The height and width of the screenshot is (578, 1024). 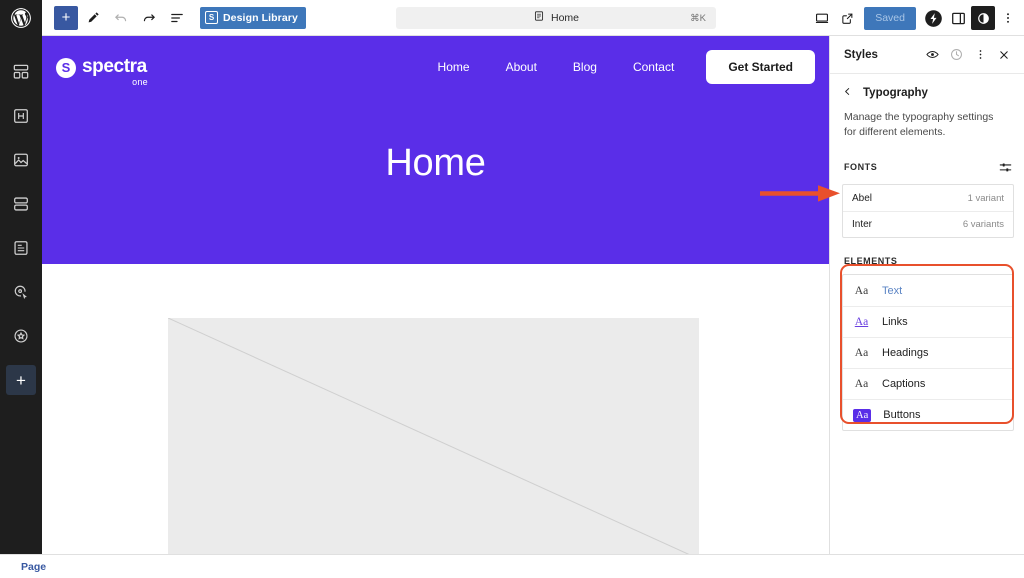 I want to click on command-bar: Home ⌘K, so click(x=556, y=18).